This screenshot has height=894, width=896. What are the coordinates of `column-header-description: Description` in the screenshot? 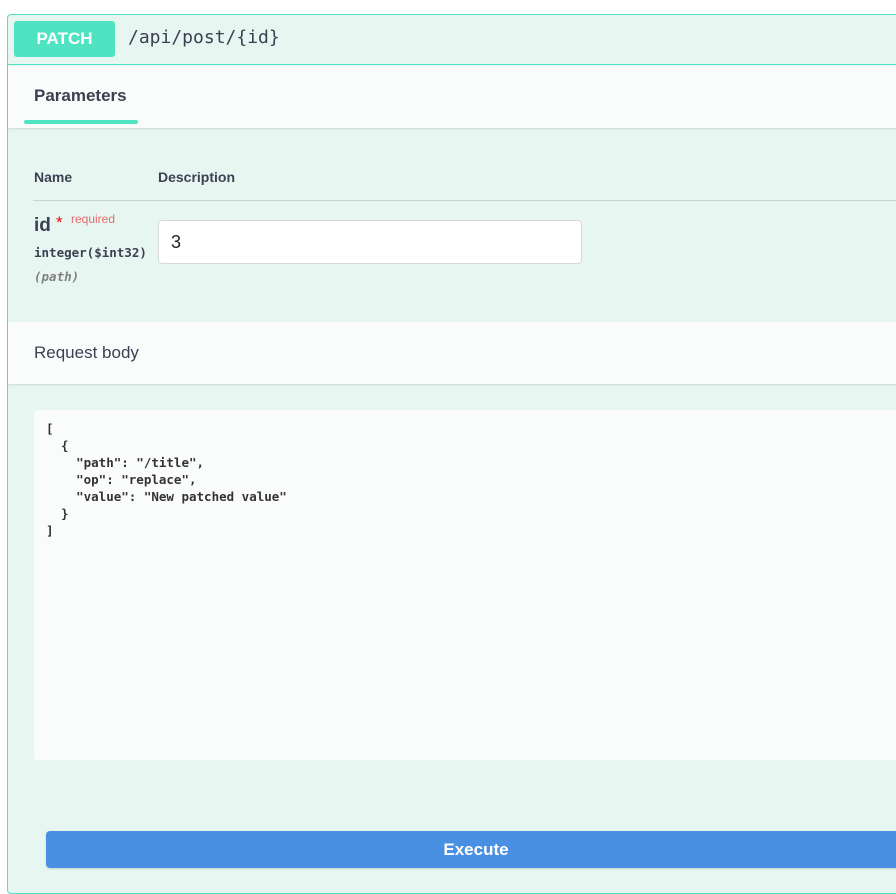 It's located at (196, 177).